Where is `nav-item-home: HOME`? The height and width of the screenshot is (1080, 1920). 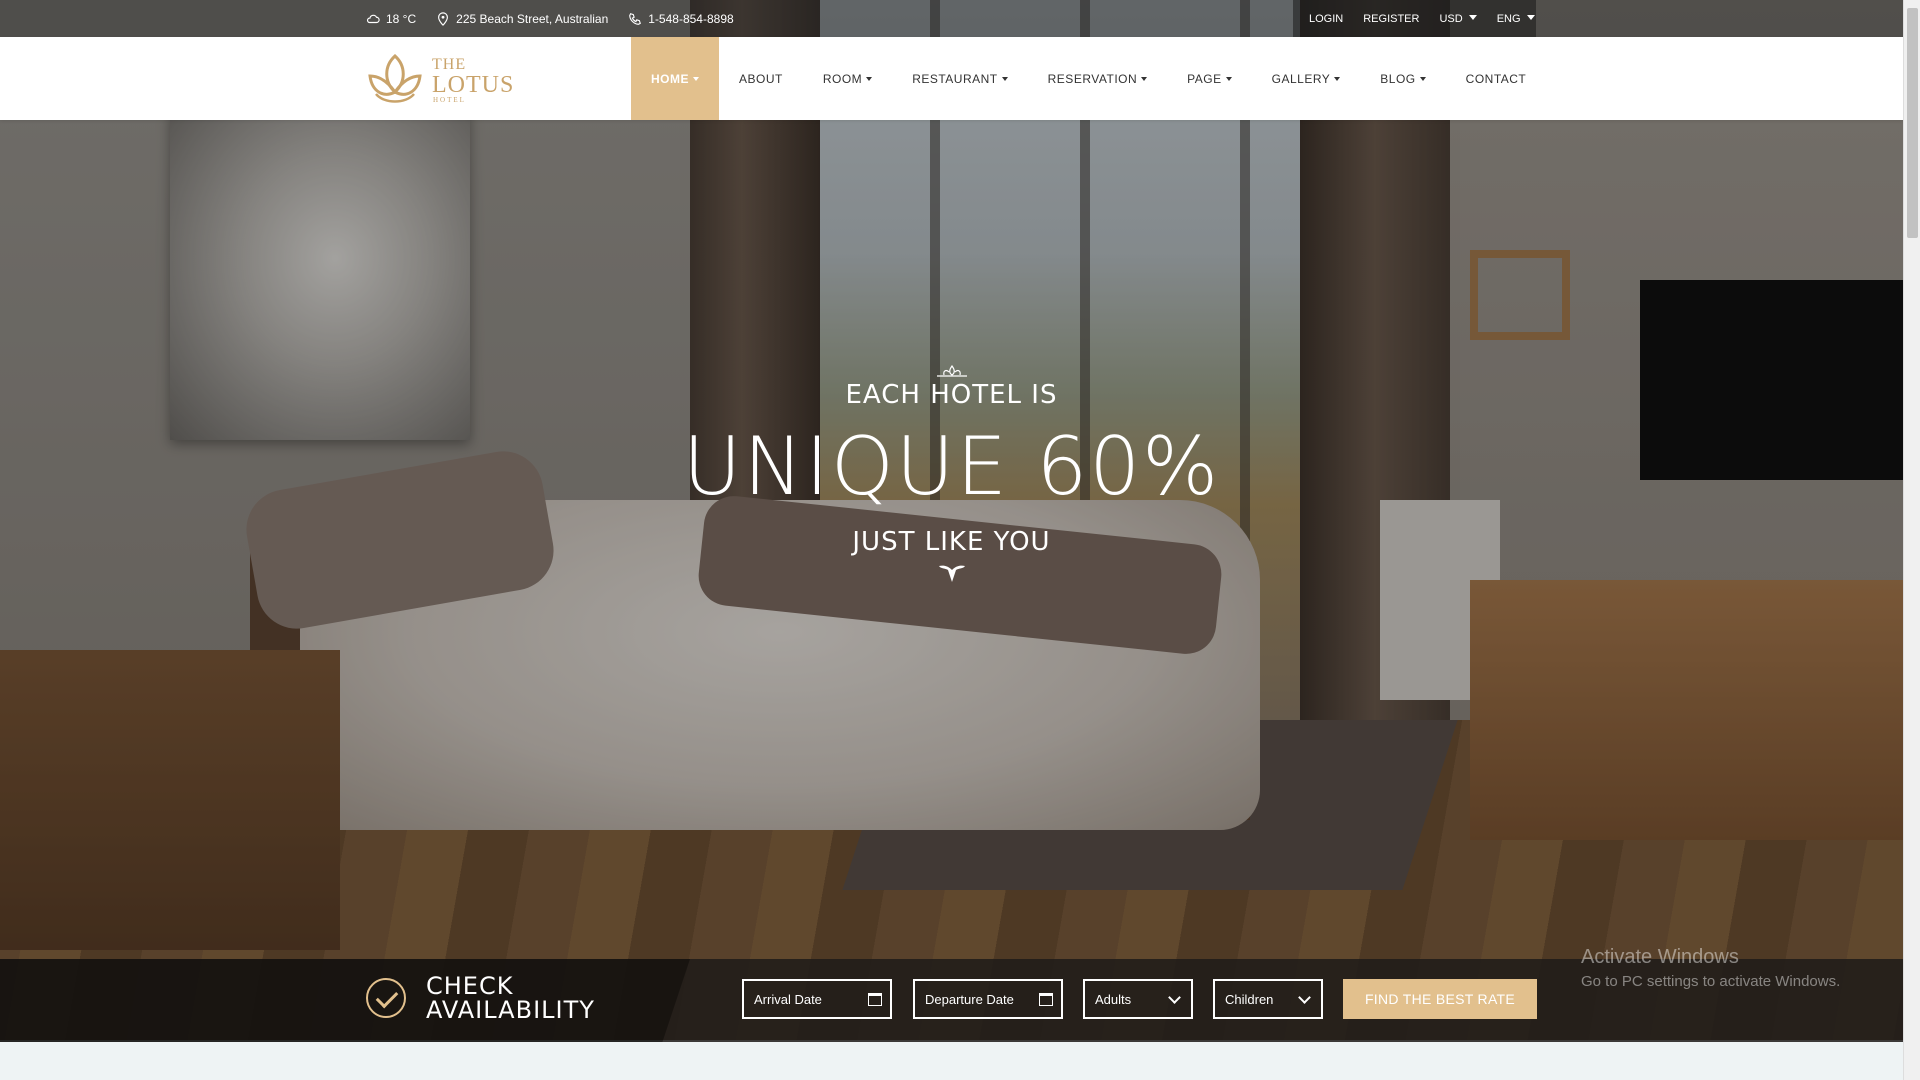 nav-item-home: HOME is located at coordinates (675, 78).